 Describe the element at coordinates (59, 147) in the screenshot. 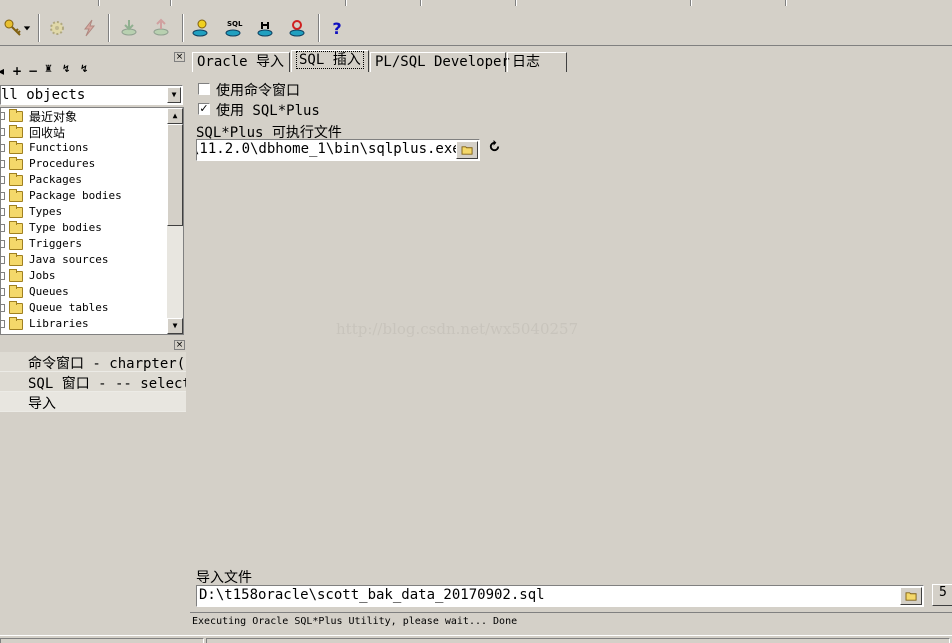

I see `tree-item-label: Functions` at that location.